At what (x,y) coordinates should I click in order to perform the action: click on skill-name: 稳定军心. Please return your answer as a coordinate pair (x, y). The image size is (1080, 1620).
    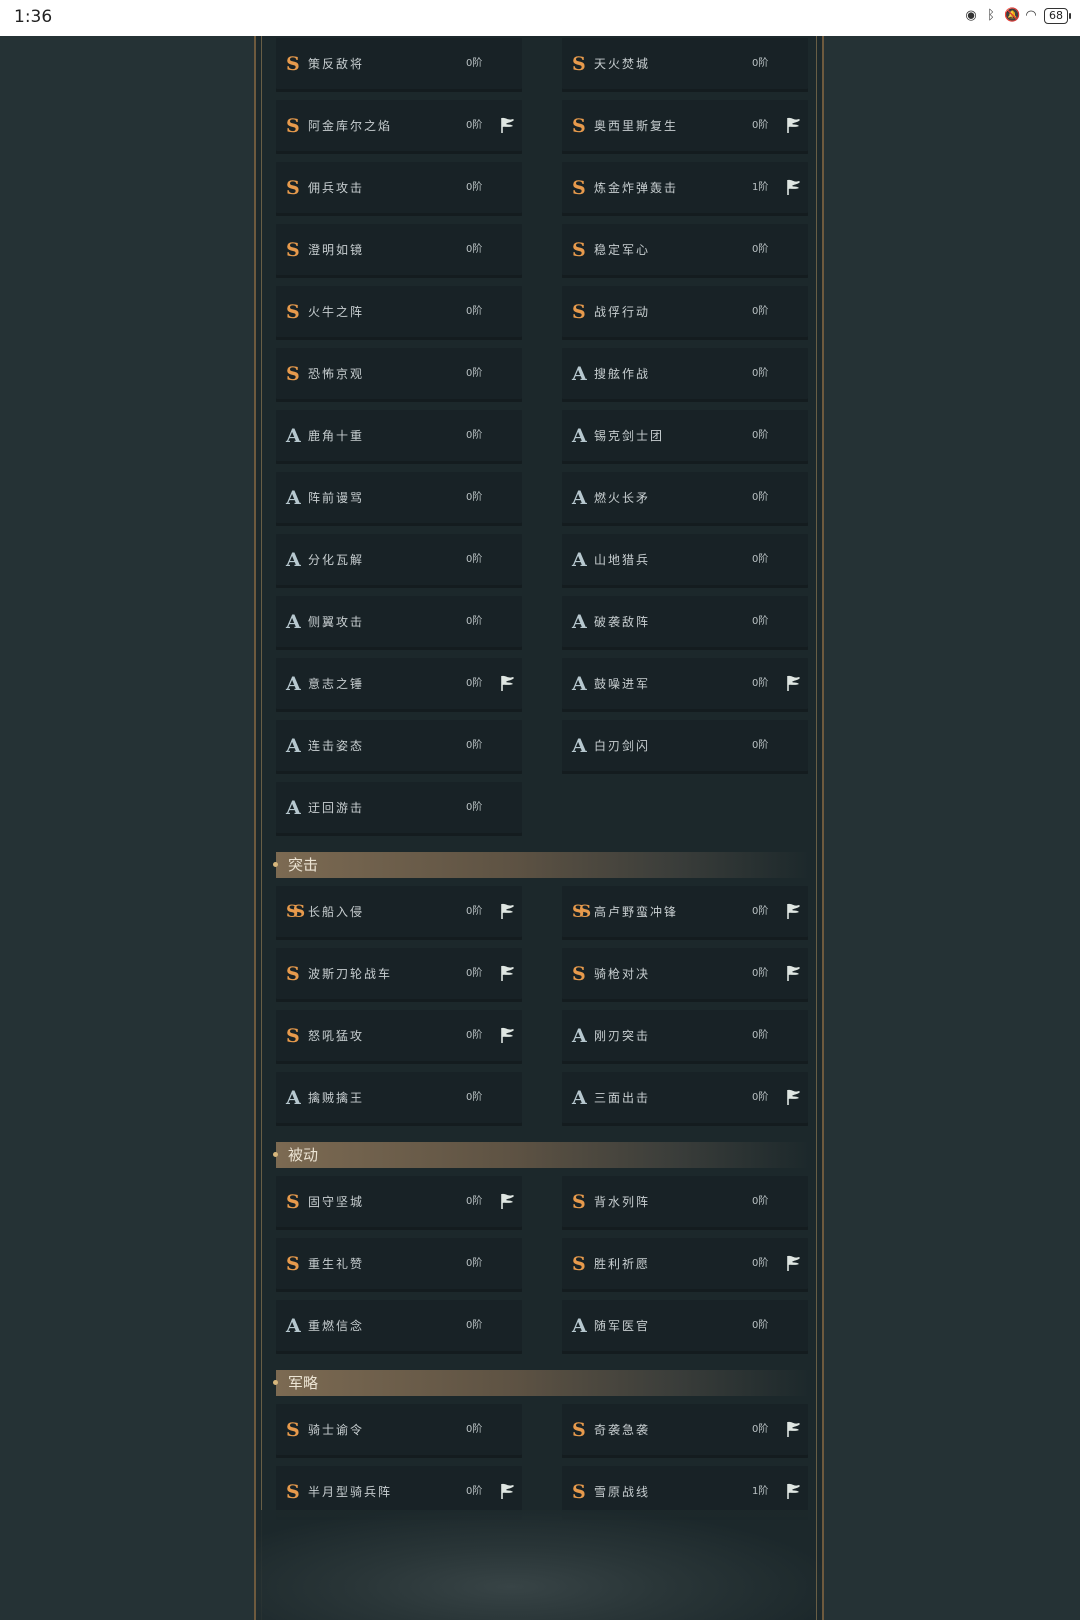
    Looking at the image, I should click on (622, 250).